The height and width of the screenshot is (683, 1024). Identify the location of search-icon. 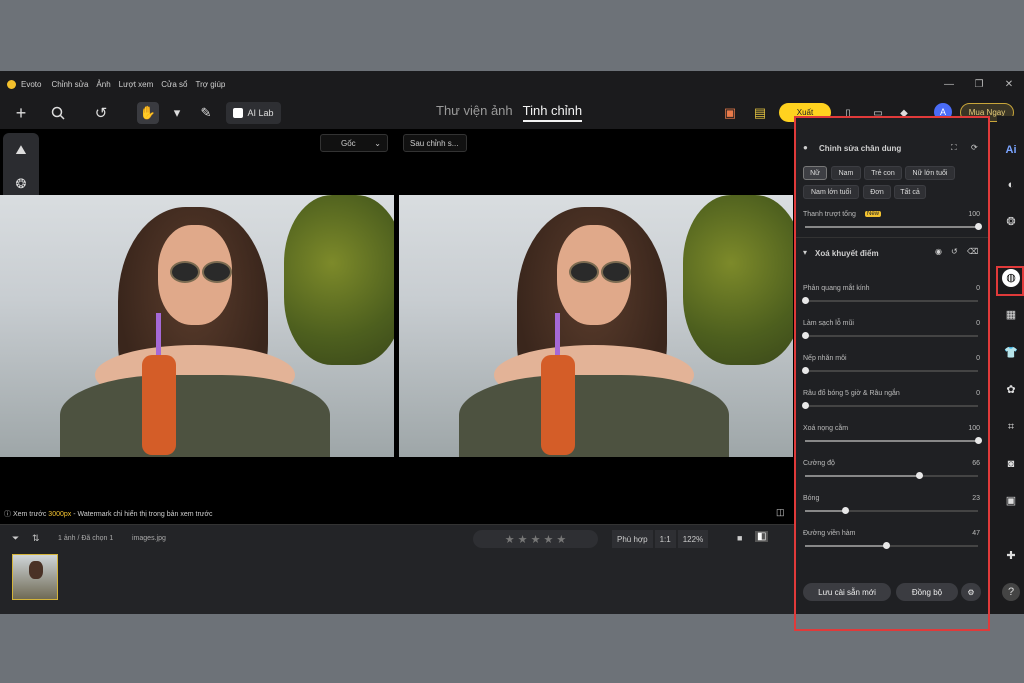
(58, 113).